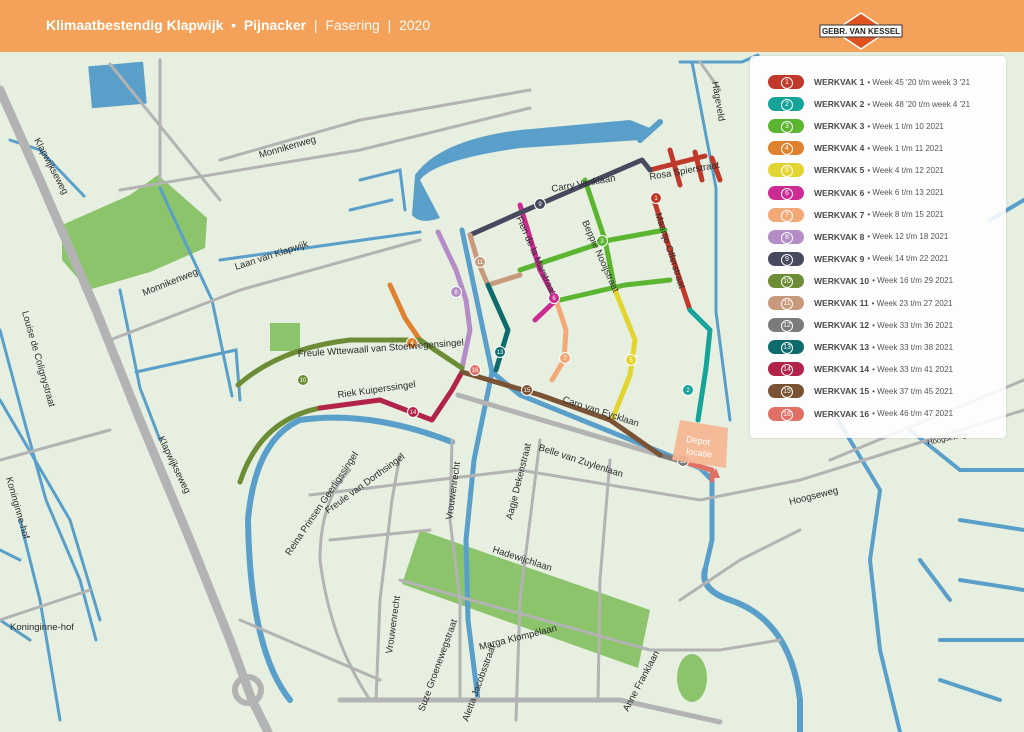 Image resolution: width=1024 pixels, height=732 pixels. Describe the element at coordinates (786, 303) in the screenshot. I see `legend-swatch: 11` at that location.